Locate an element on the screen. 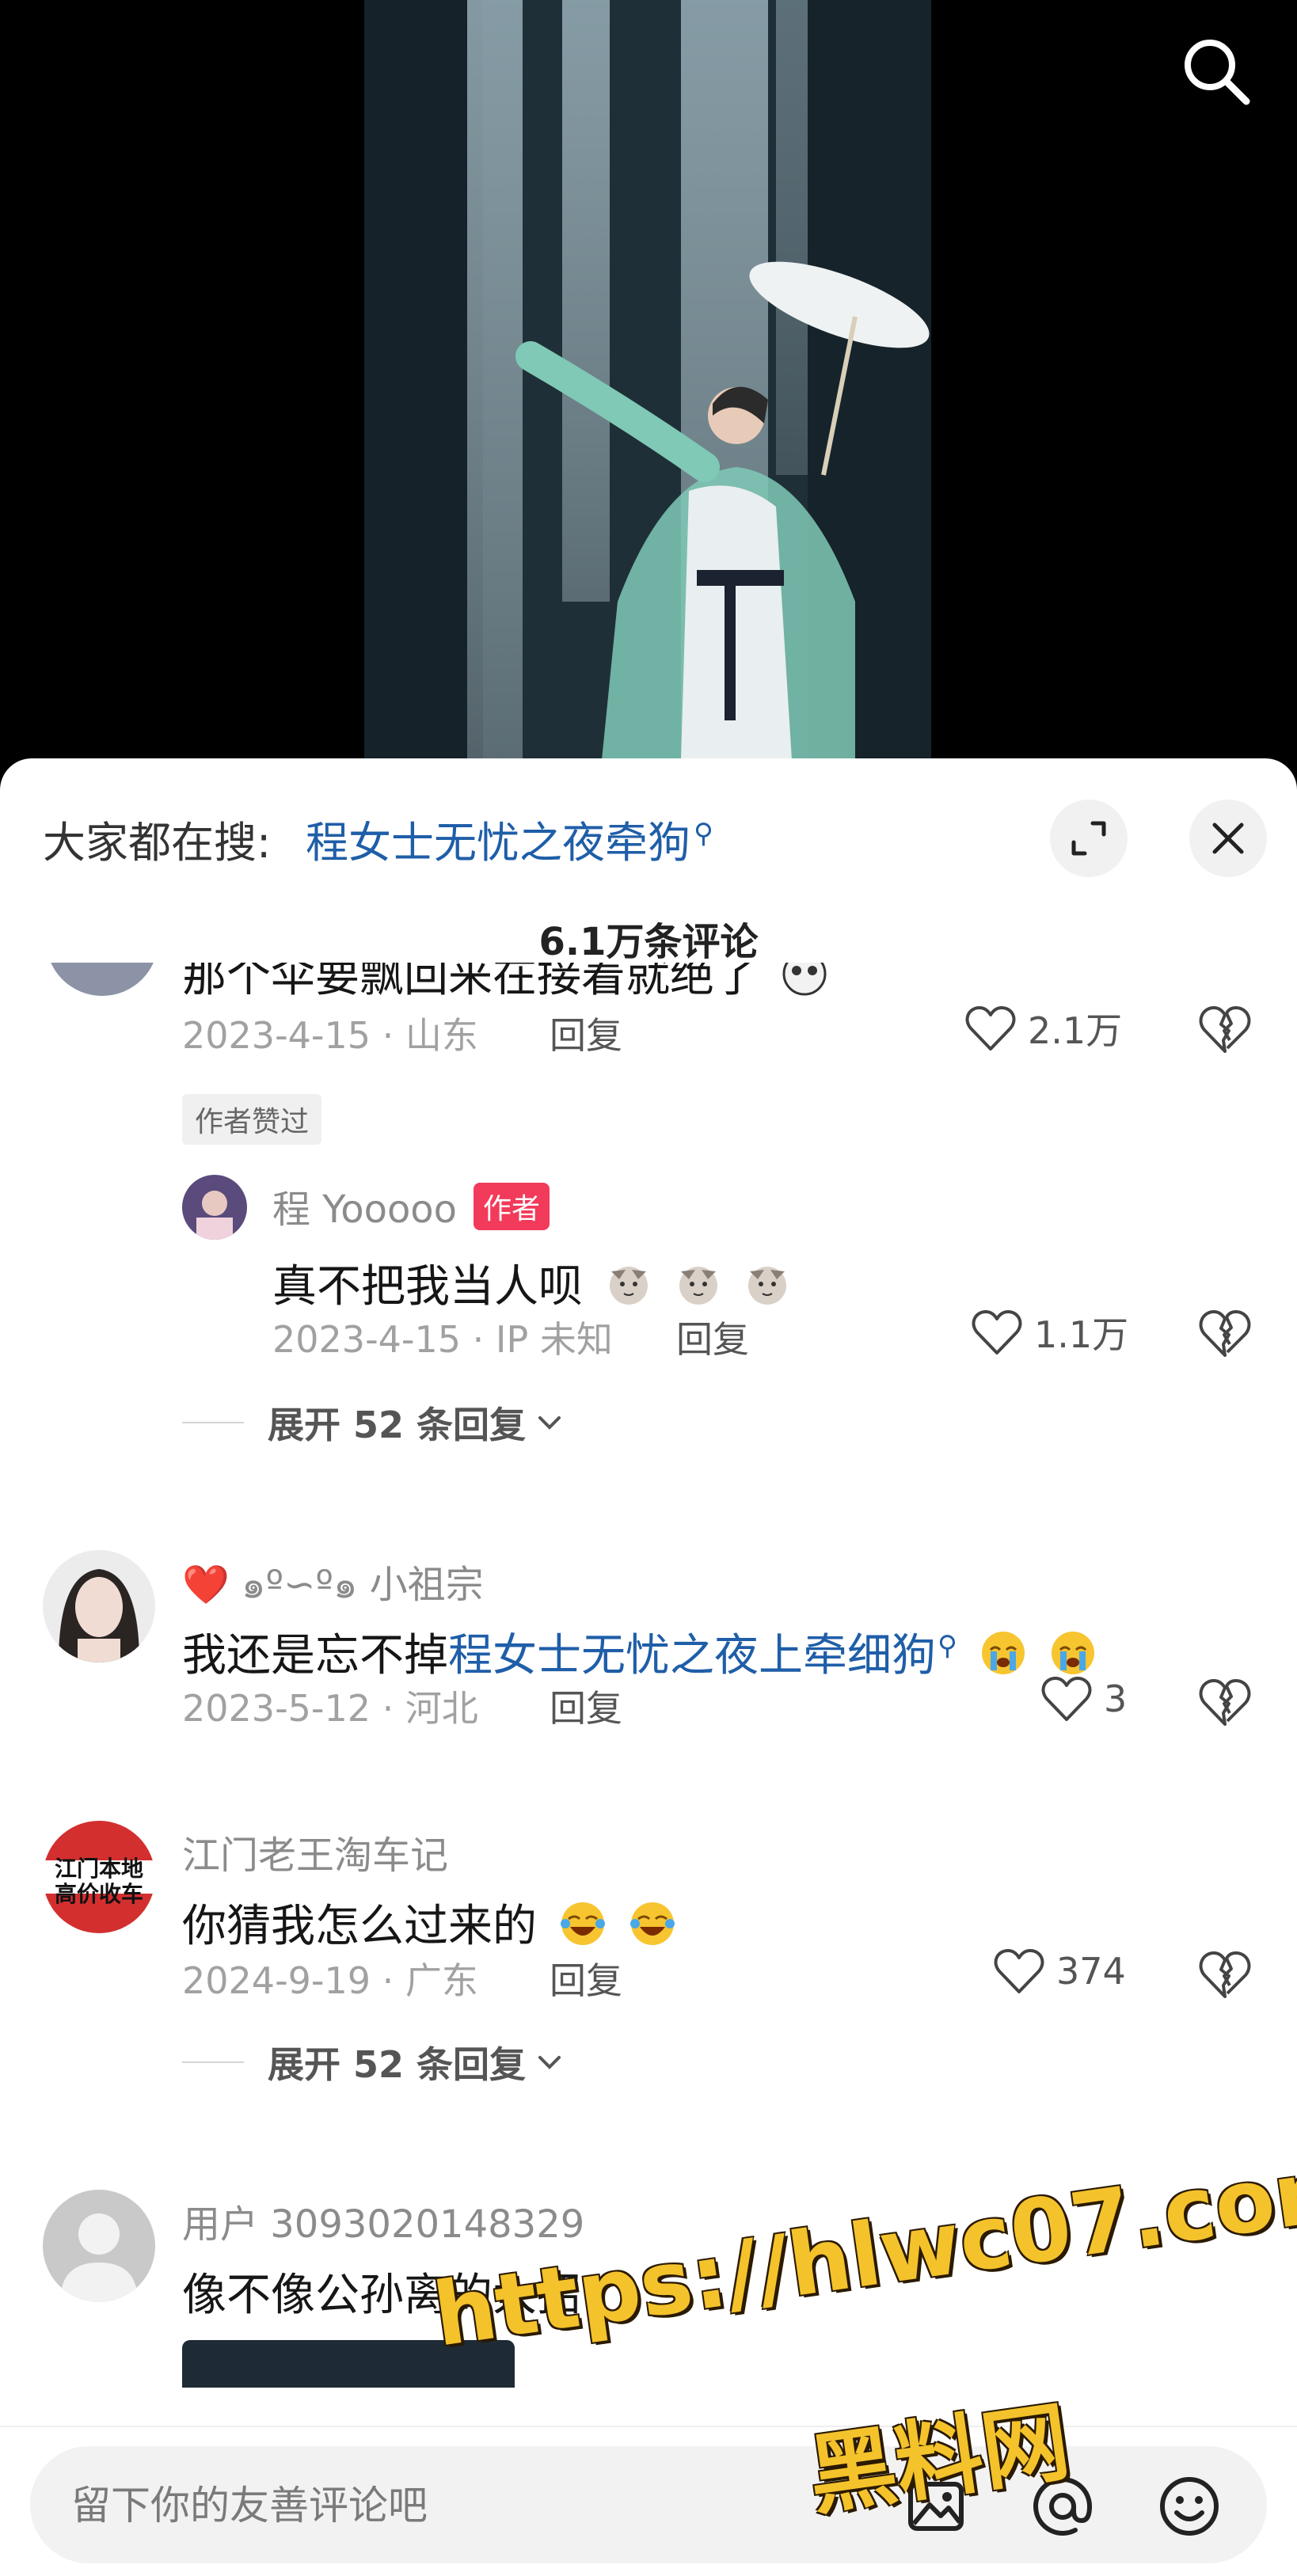 Image resolution: width=1297 pixels, height=2576 pixels. comment-search-link: 程女士无忧之夜上牵细狗⚲ is located at coordinates (702, 1656).